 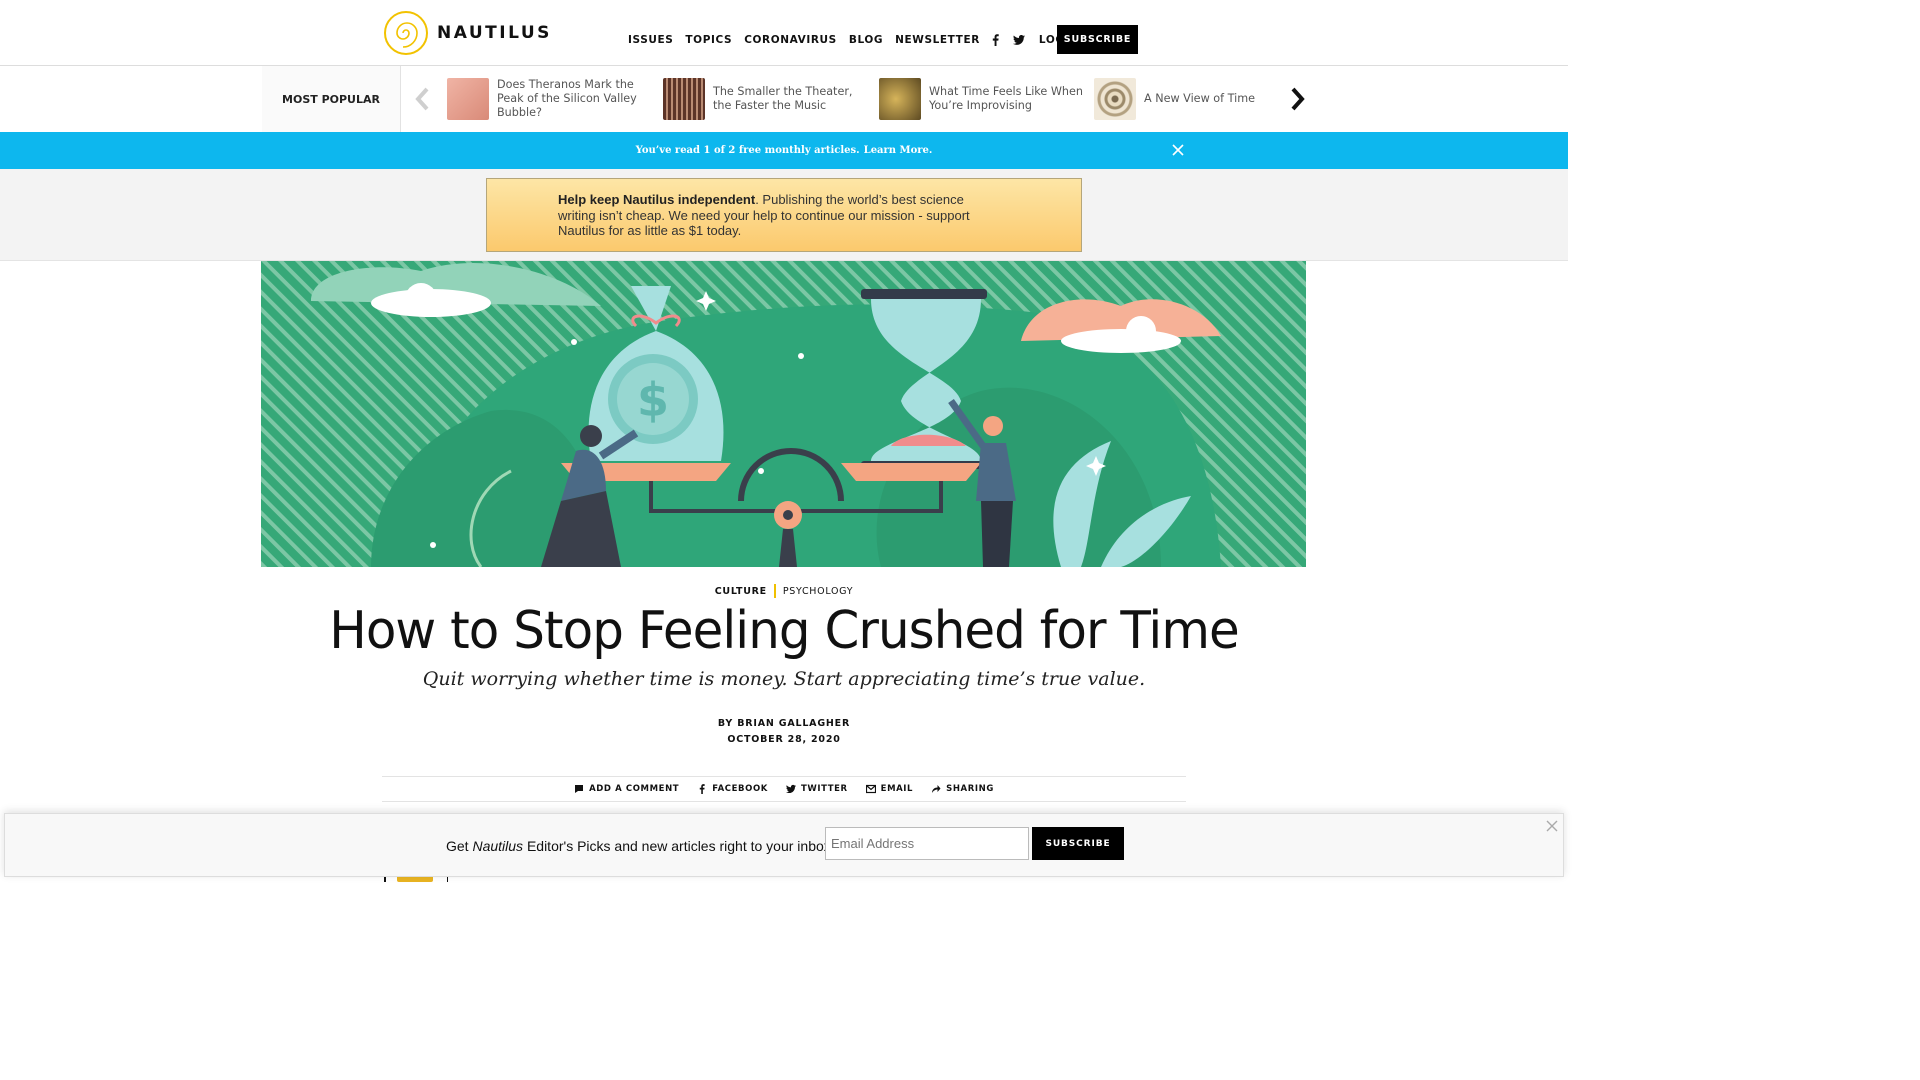 What do you see at coordinates (459, 846) in the screenshot?
I see `newsletter-prompt-pre: Get` at bounding box center [459, 846].